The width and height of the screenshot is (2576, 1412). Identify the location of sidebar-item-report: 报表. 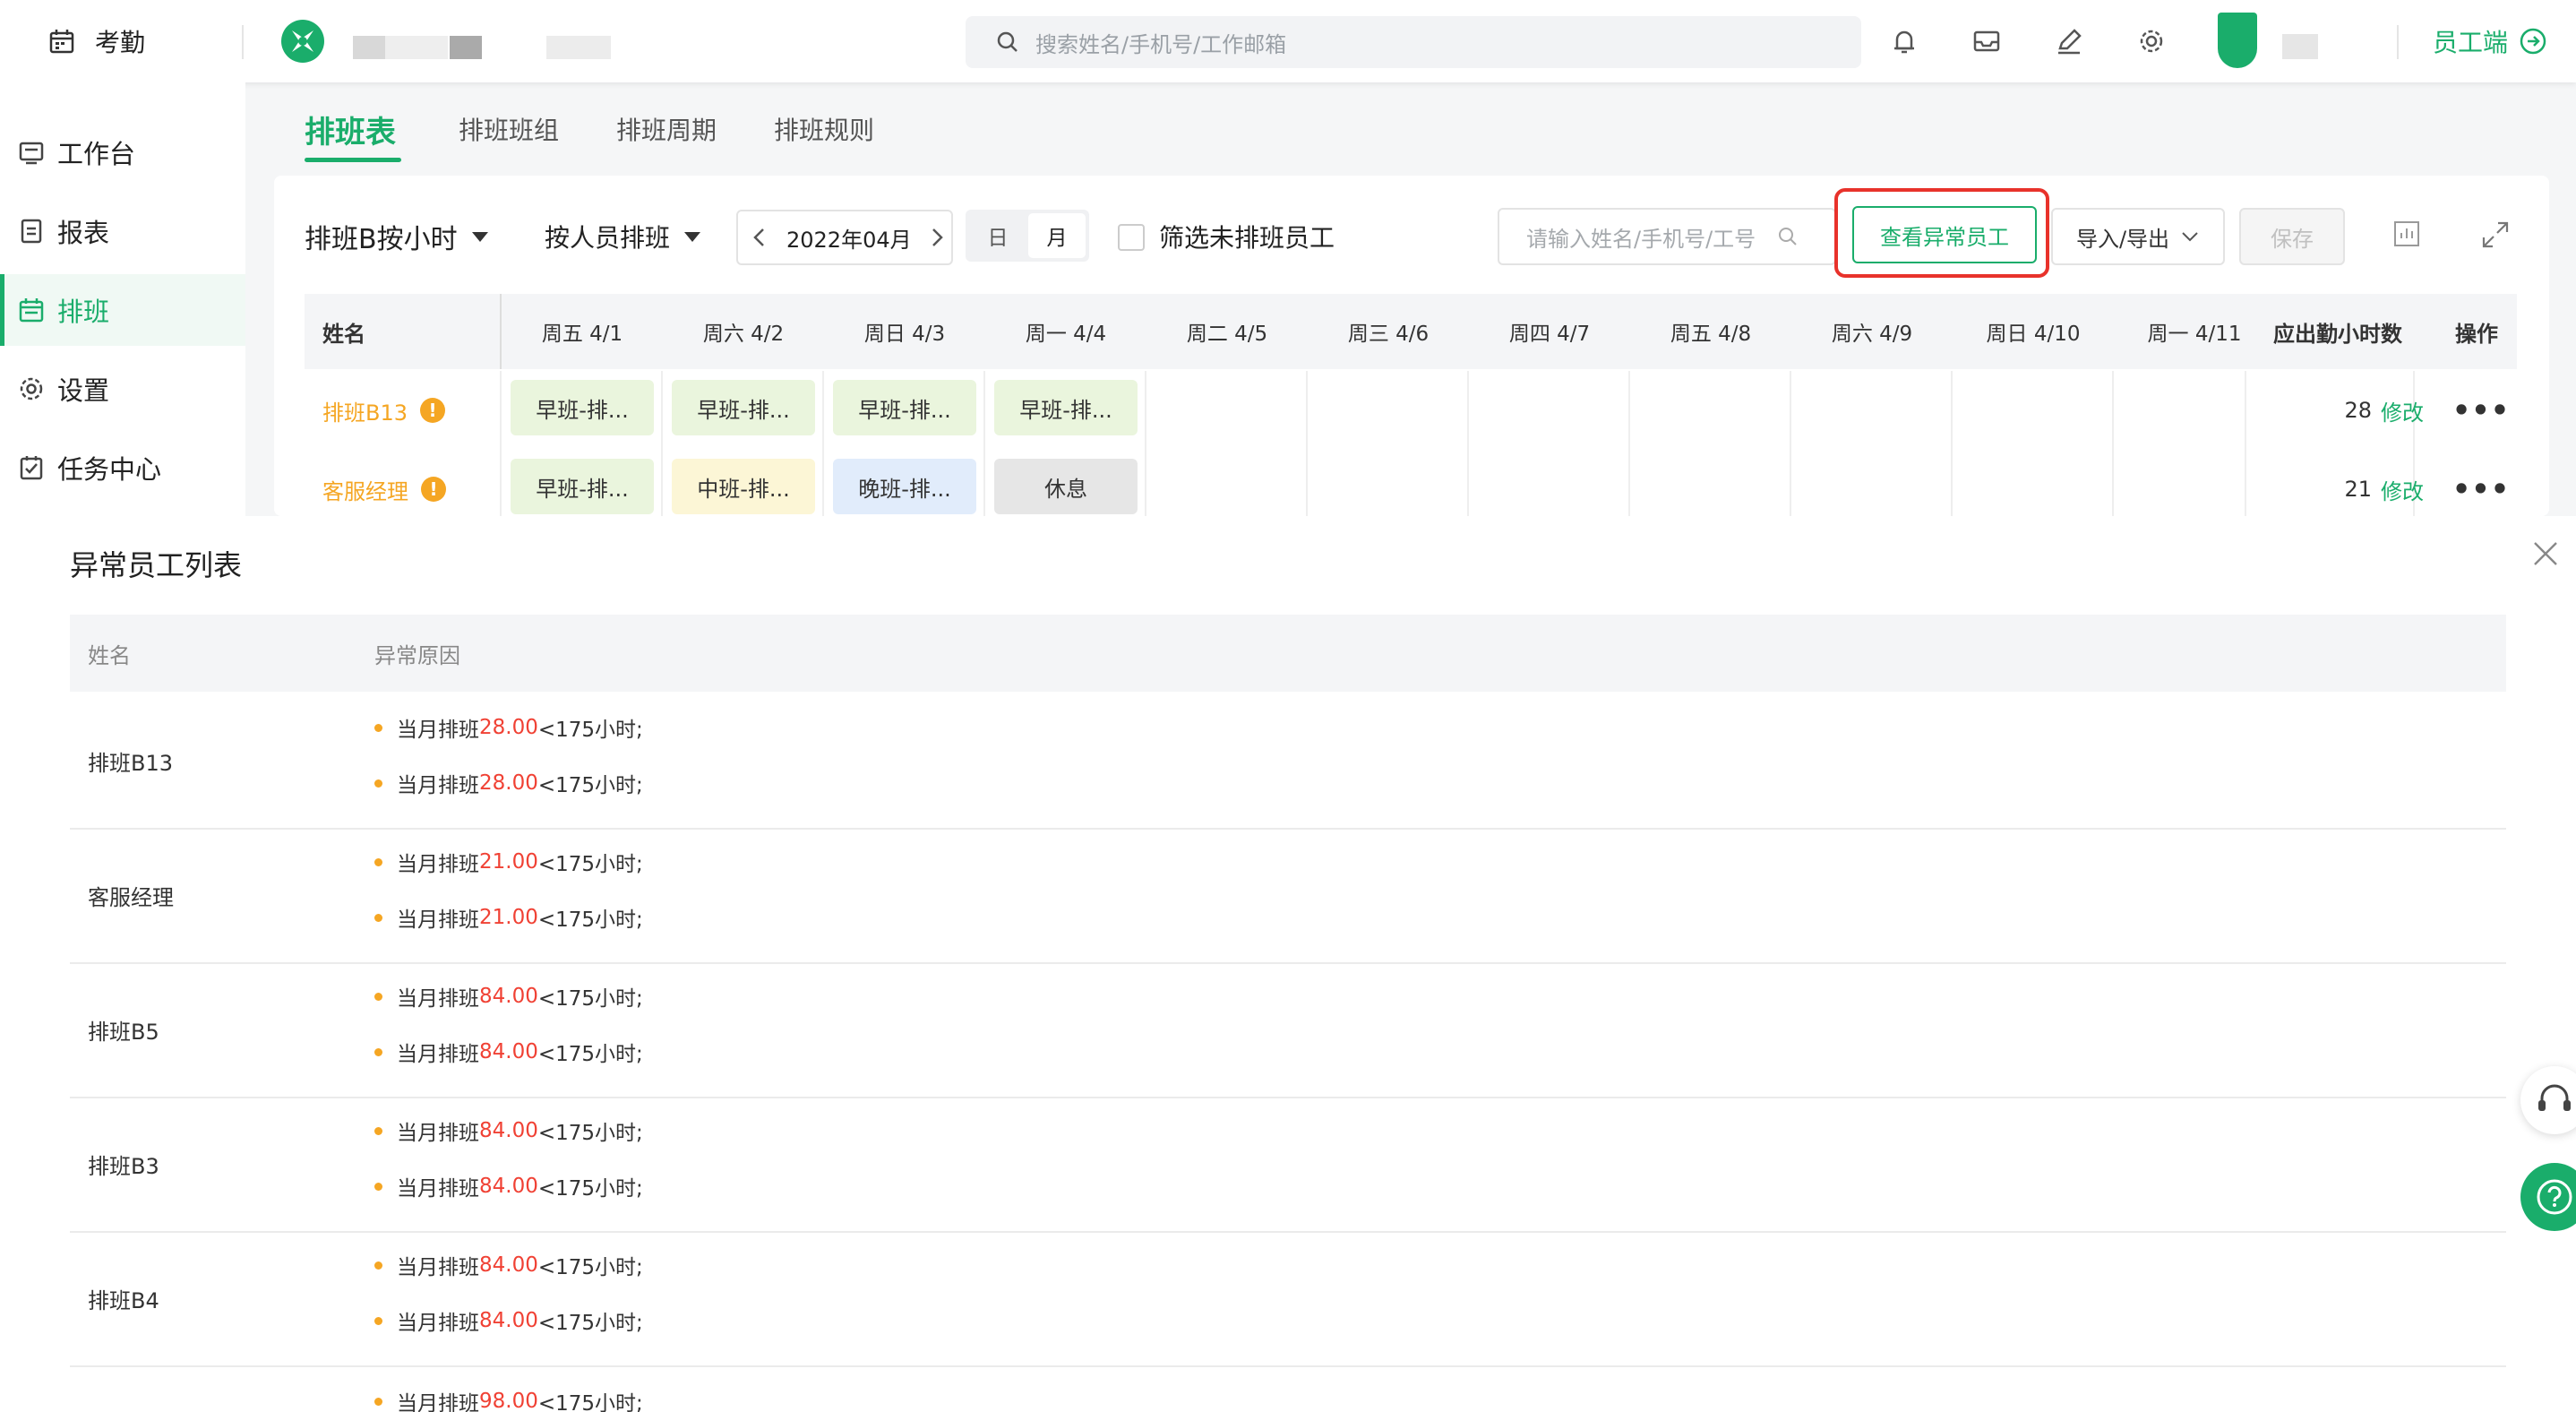
(122, 231).